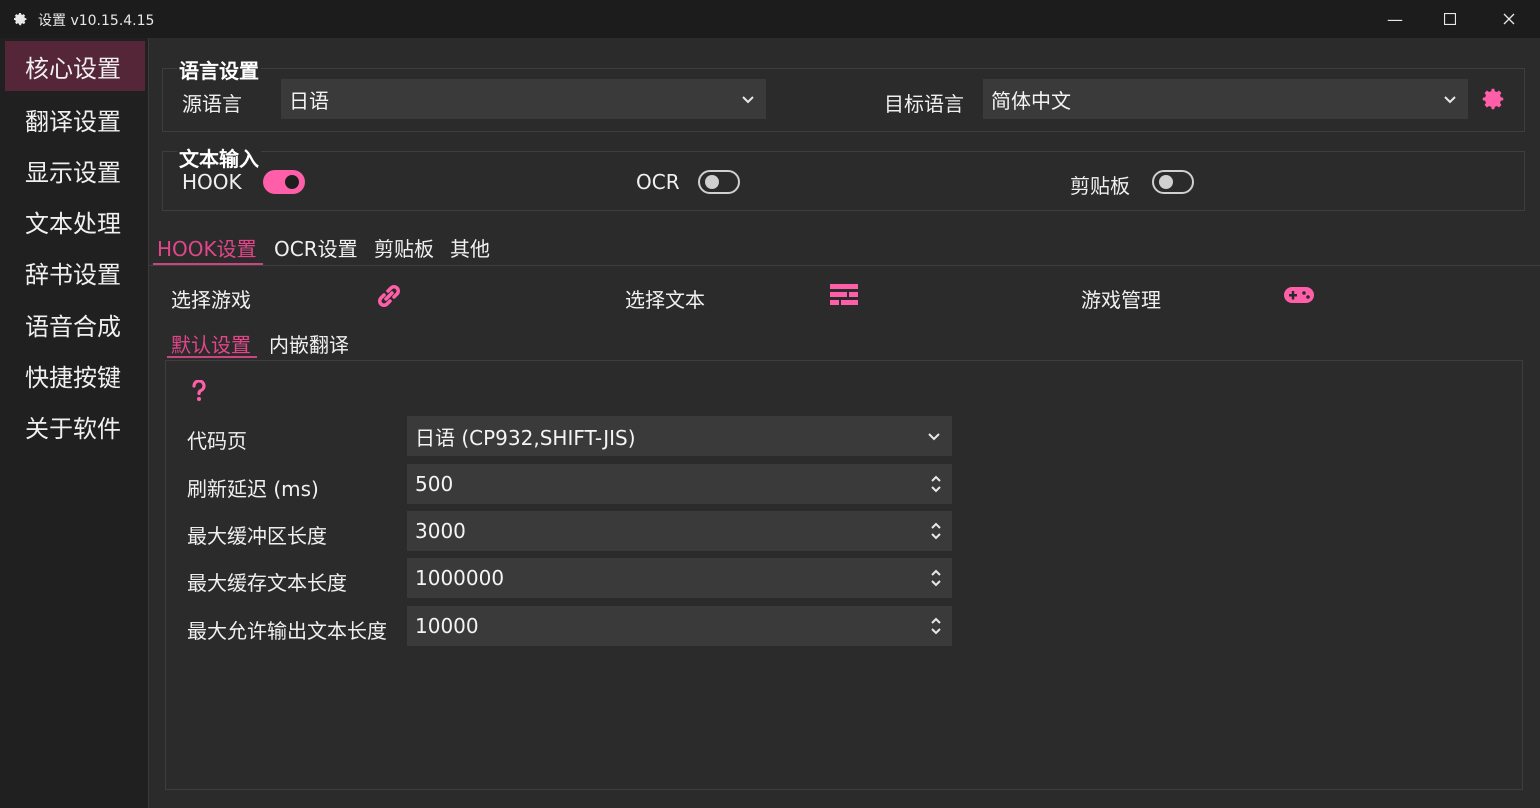 Image resolution: width=1540 pixels, height=808 pixels. I want to click on max-buffer-label: 最大缓冲区长度, so click(257, 536).